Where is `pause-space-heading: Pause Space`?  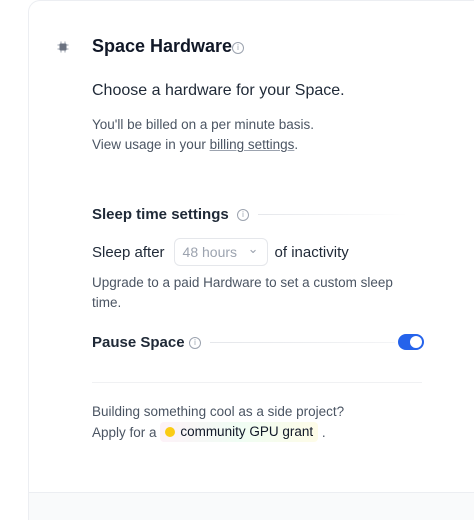
pause-space-heading: Pause Space is located at coordinates (138, 342).